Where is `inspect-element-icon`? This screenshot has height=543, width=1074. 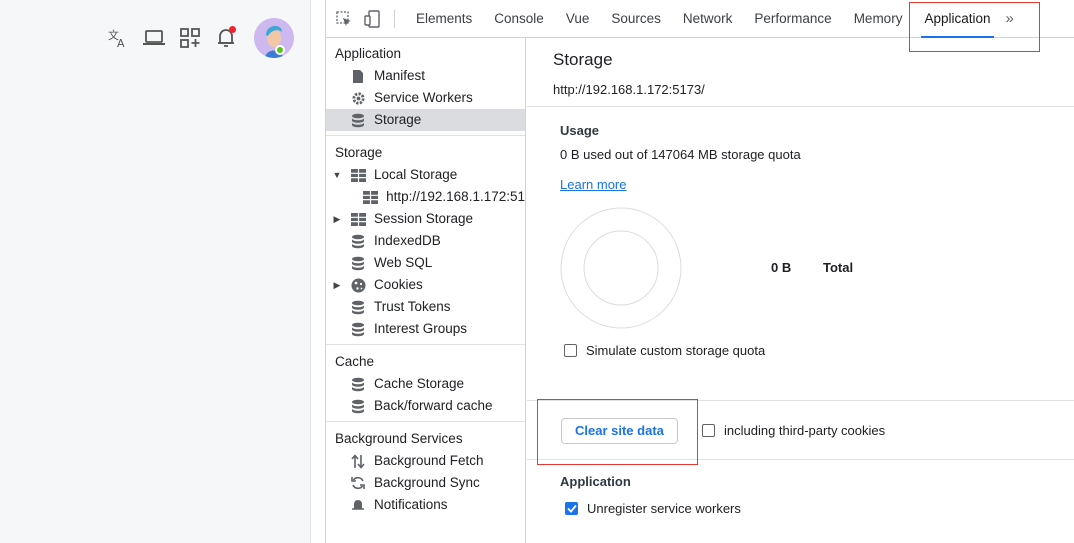 inspect-element-icon is located at coordinates (344, 19).